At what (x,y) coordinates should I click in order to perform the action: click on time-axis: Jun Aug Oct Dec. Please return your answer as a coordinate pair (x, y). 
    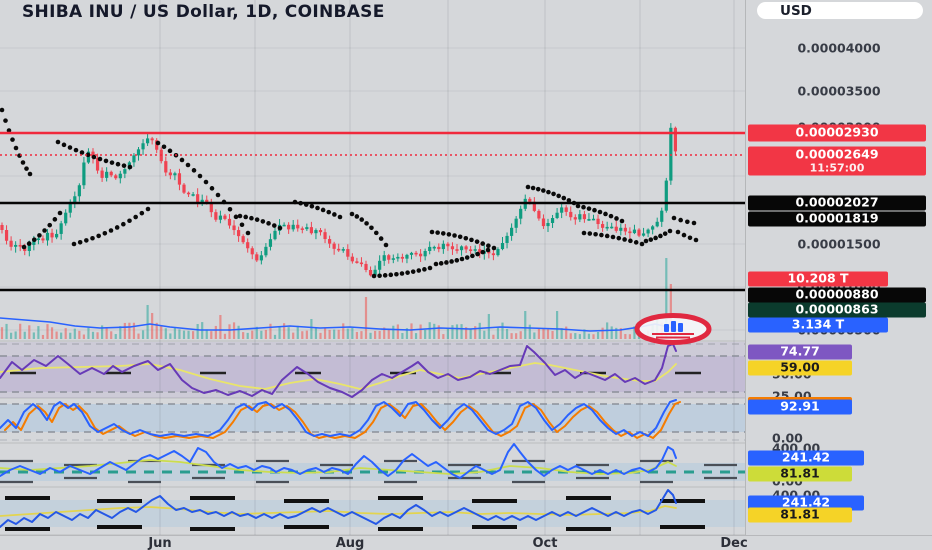
    Looking at the image, I should click on (466, 542).